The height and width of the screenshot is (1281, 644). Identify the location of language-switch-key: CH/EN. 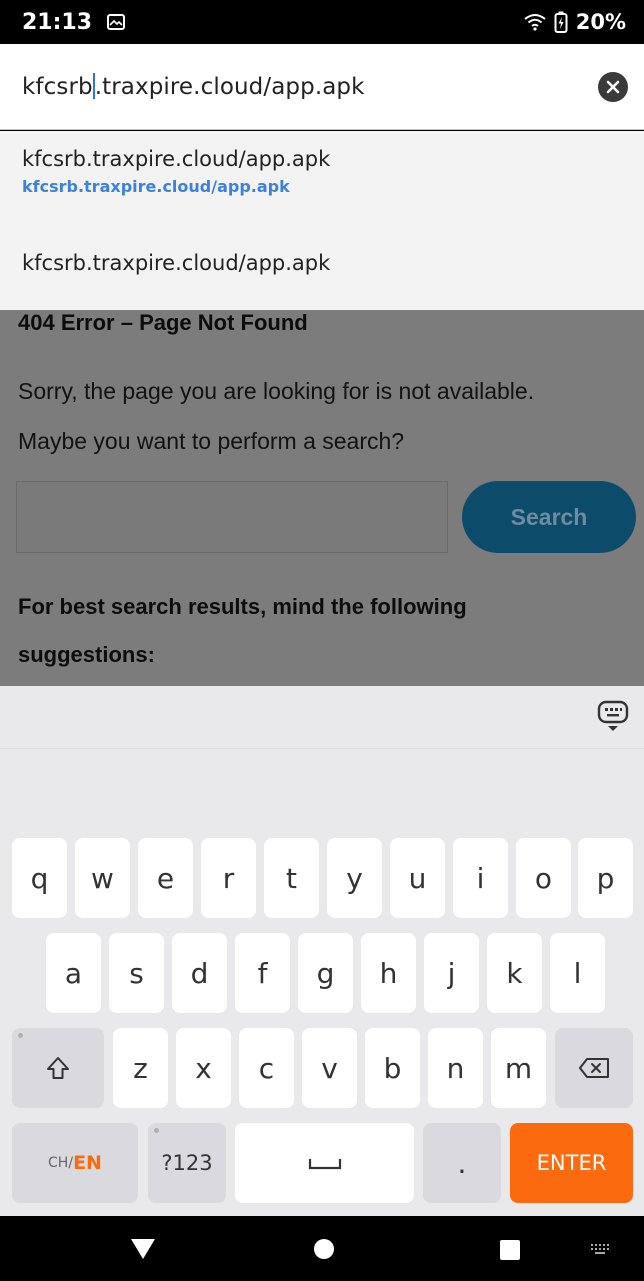
(75, 1163).